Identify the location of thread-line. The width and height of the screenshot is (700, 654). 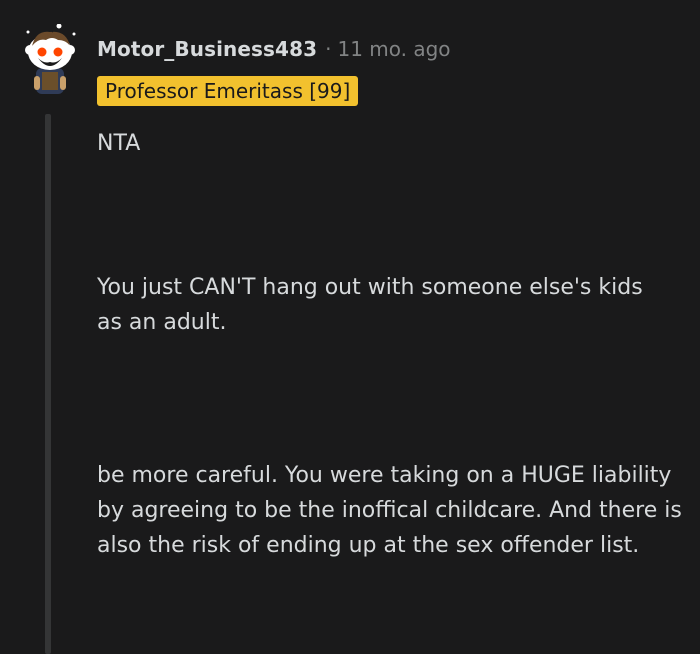
(48, 384).